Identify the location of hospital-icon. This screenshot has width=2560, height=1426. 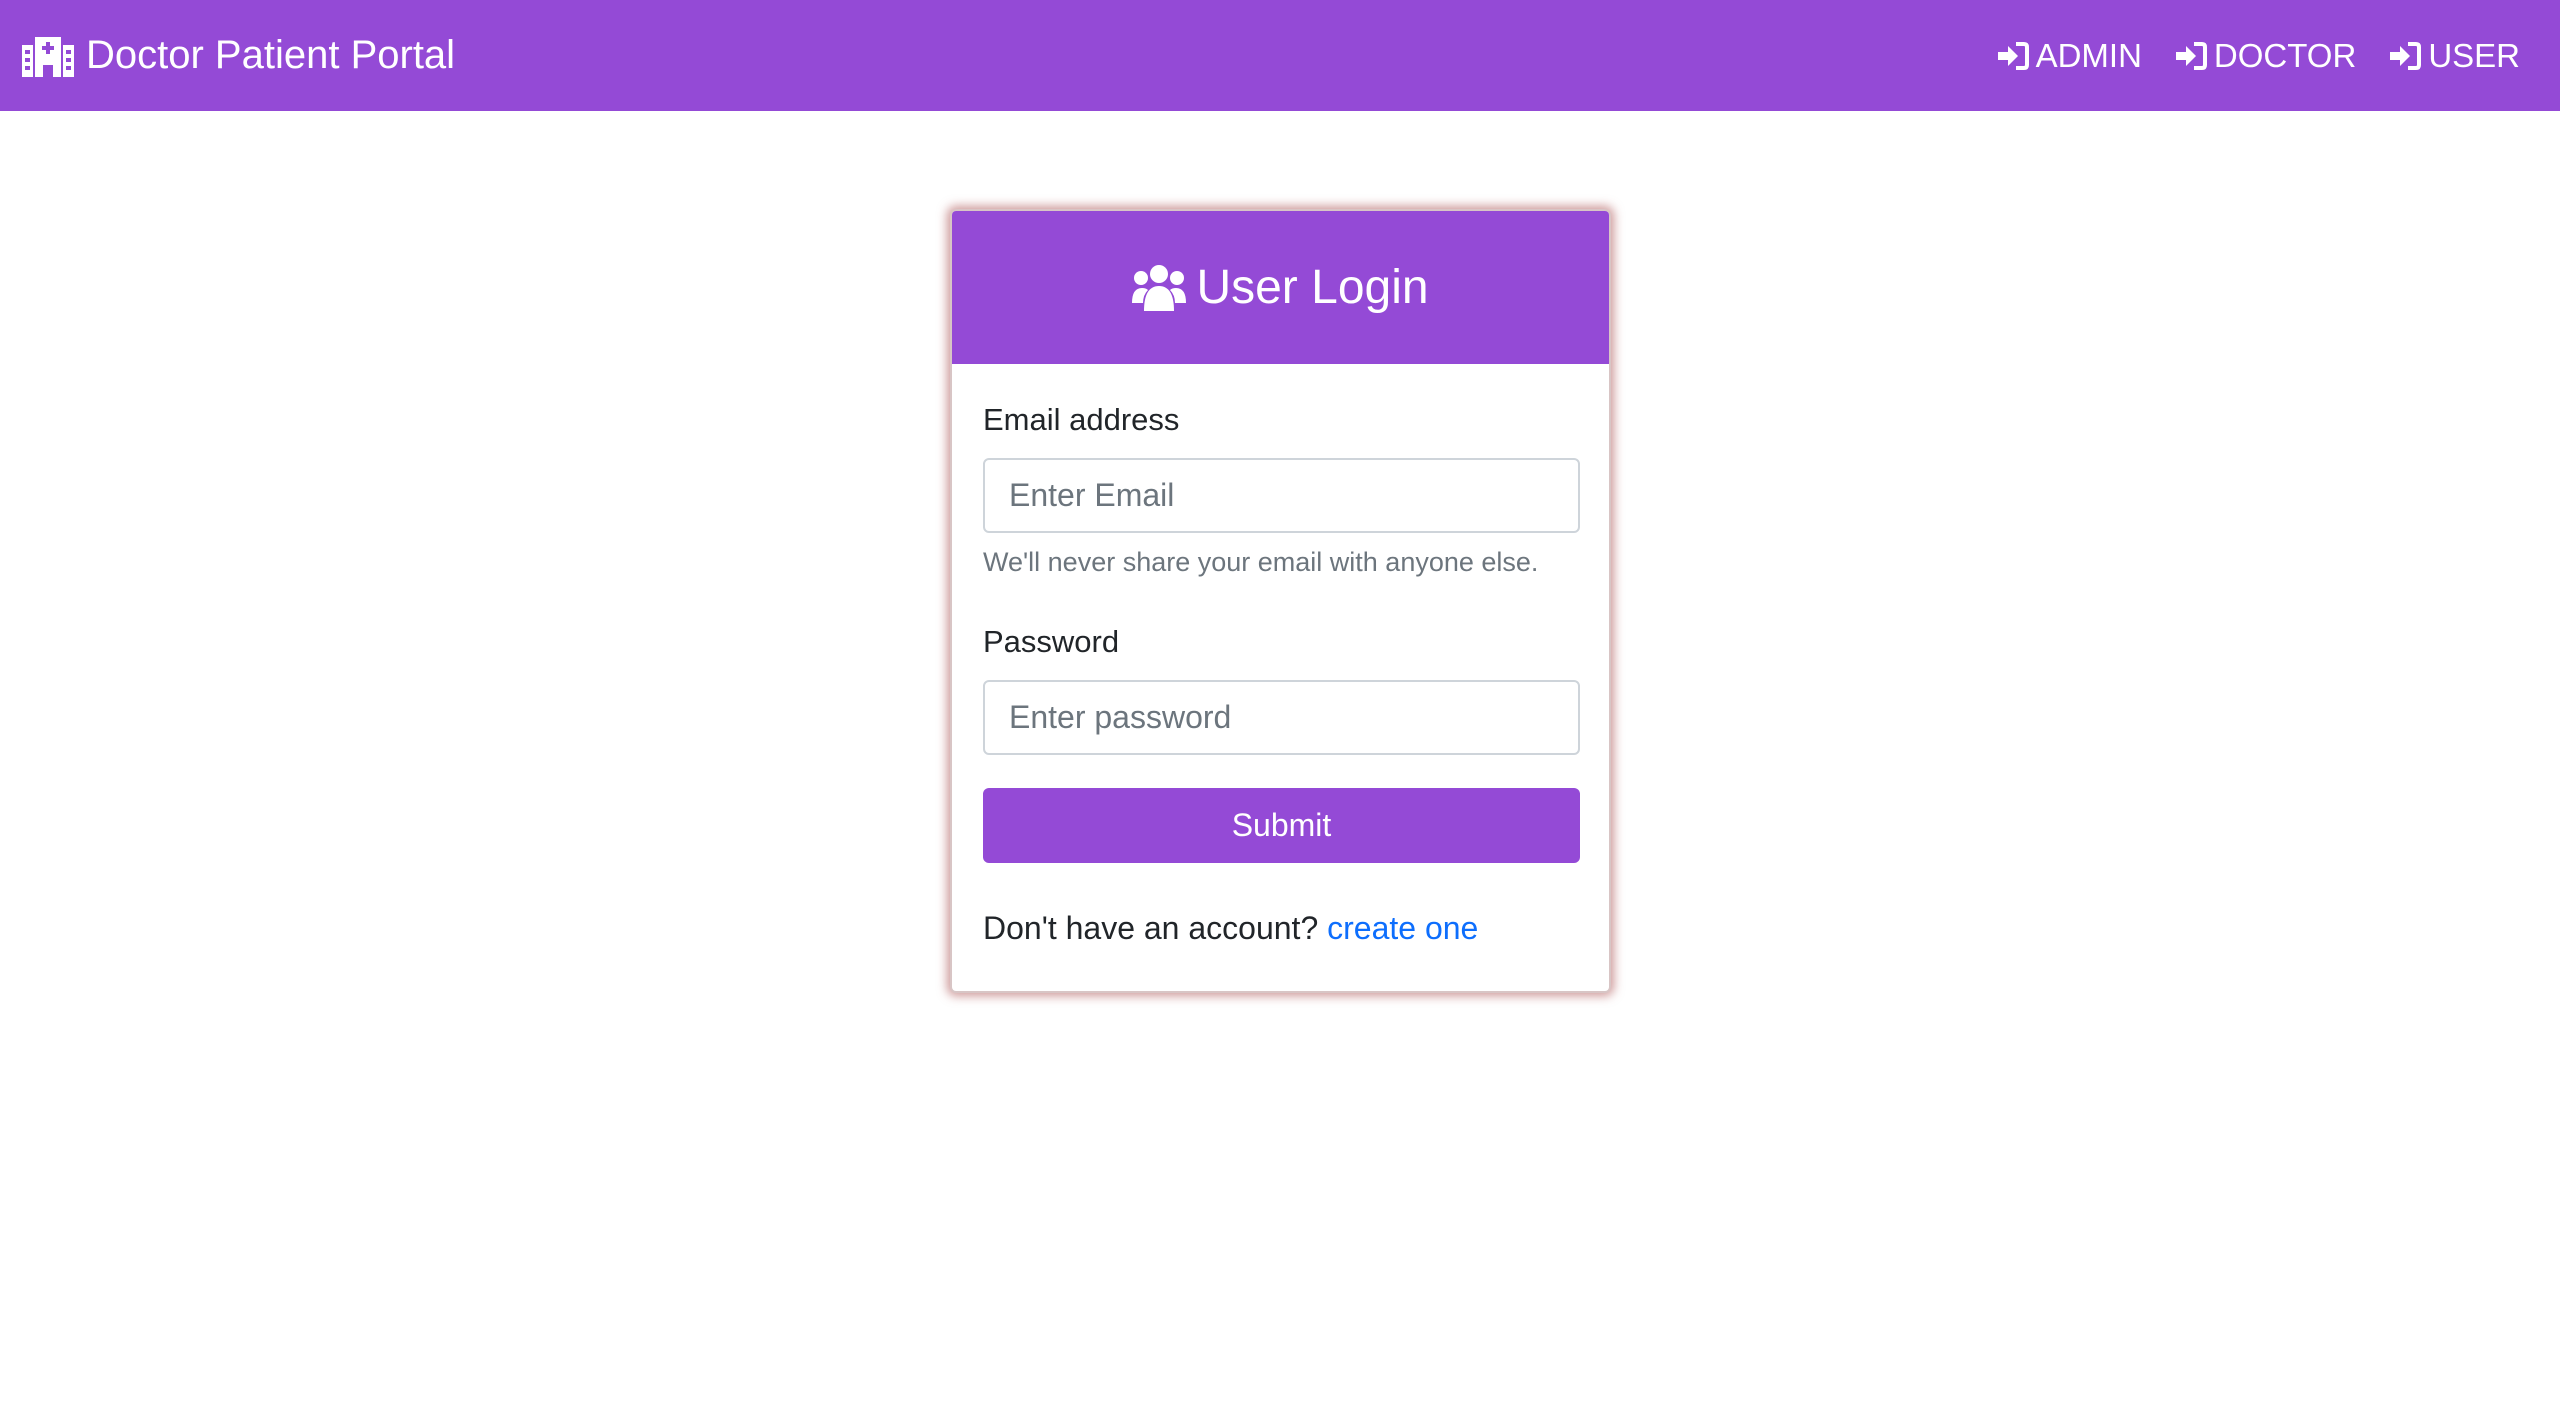
(48, 56).